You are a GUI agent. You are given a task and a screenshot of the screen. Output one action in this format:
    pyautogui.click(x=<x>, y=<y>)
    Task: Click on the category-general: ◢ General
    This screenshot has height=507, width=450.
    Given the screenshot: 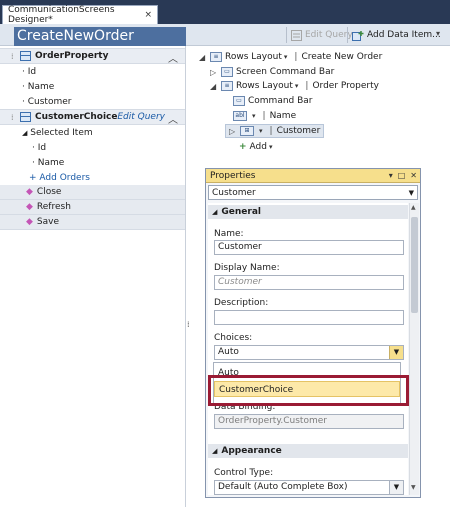 What is the action you would take?
    pyautogui.click(x=308, y=212)
    